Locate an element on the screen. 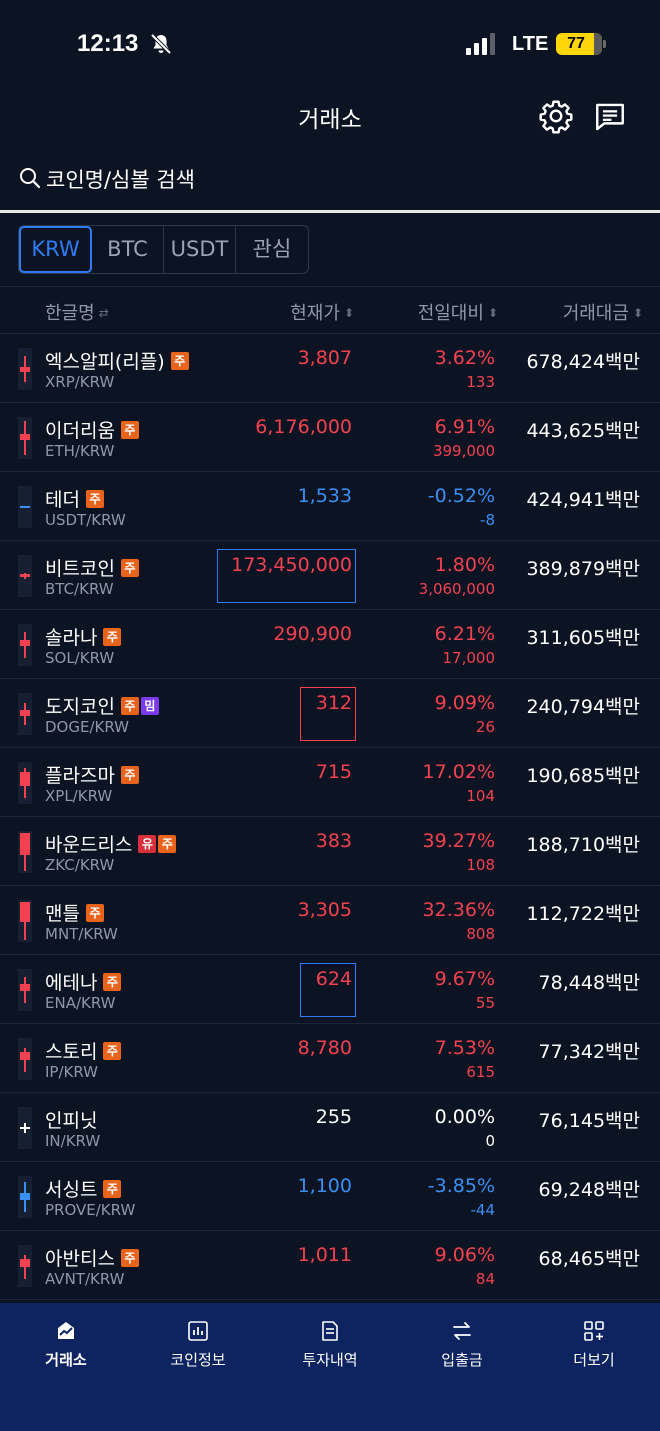 The width and height of the screenshot is (660, 1431). trade-volume: 69,248백만 is located at coordinates (589, 1190).